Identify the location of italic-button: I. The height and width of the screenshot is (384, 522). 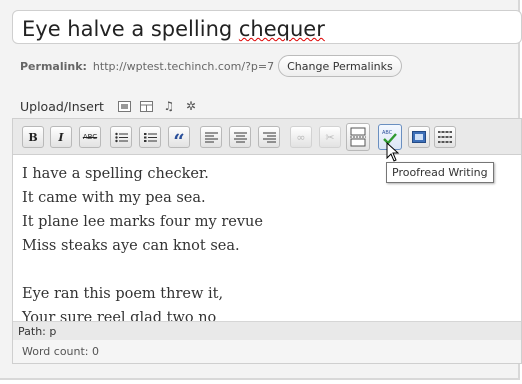
(61, 137).